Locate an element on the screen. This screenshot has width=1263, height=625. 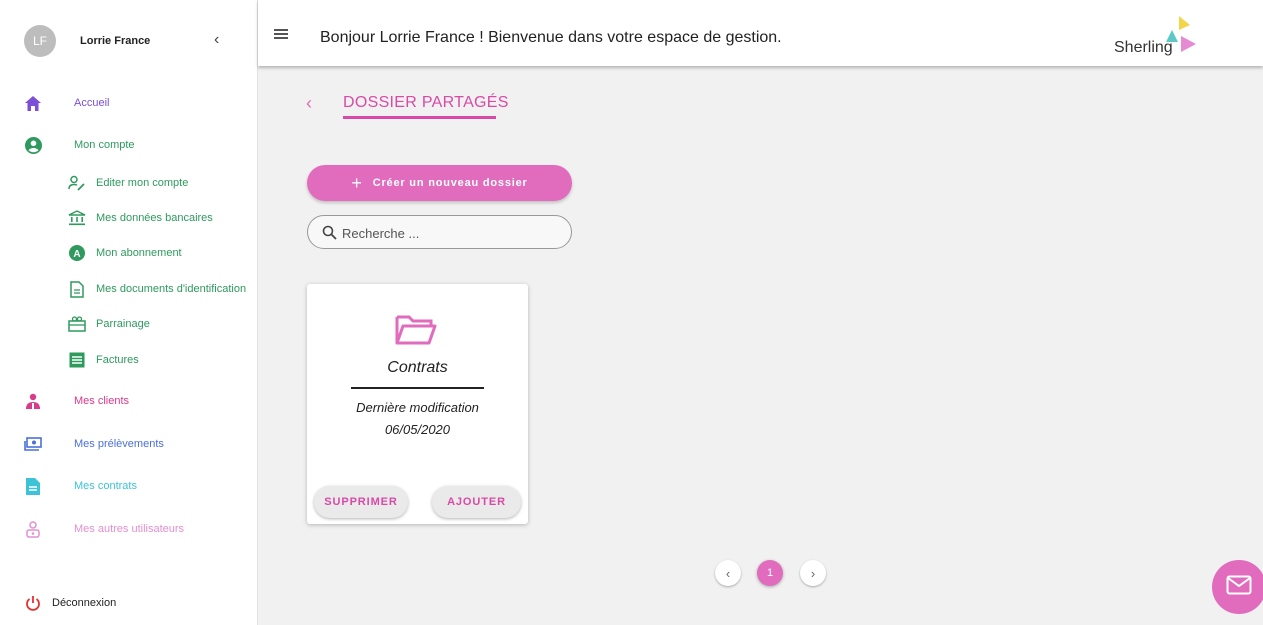
bank-icon is located at coordinates (77, 218).